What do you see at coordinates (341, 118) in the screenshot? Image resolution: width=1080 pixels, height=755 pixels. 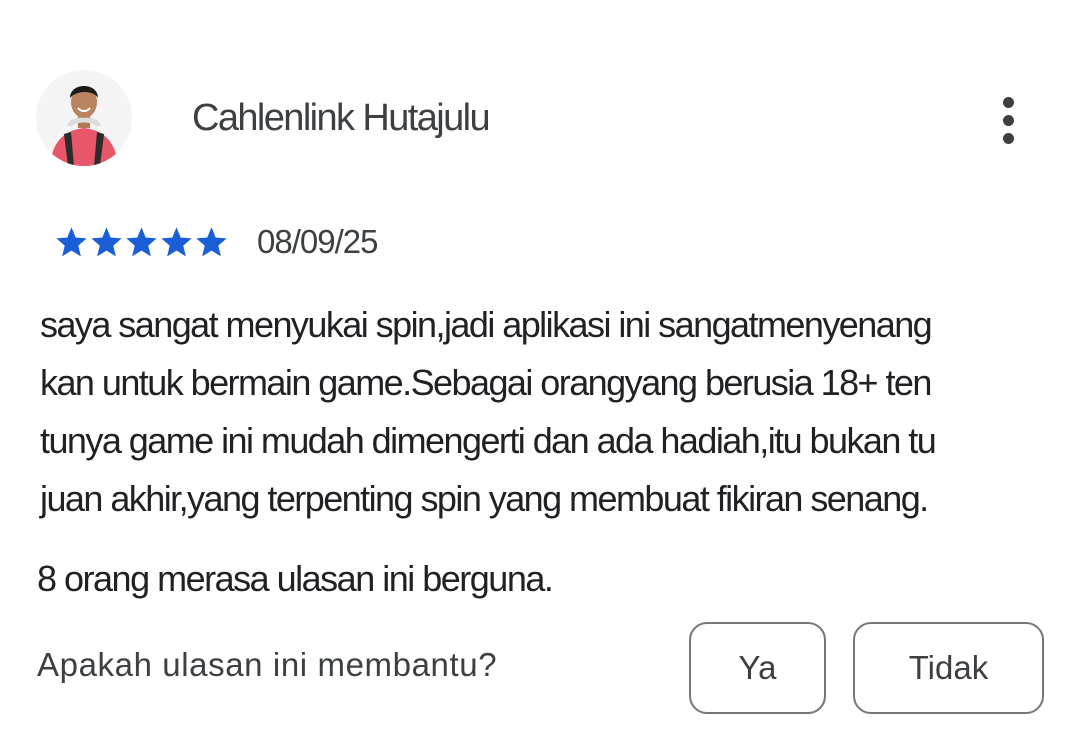 I see `reviewer-name: Cahlenlink Hutajulu` at bounding box center [341, 118].